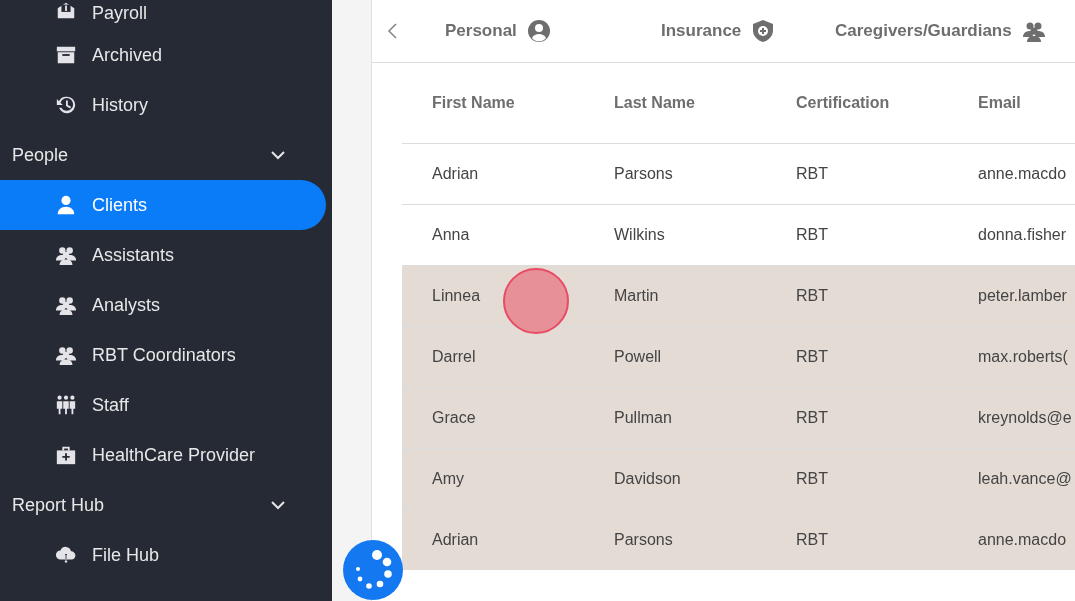  I want to click on table-cell: peter.lamber, so click(1022, 295).